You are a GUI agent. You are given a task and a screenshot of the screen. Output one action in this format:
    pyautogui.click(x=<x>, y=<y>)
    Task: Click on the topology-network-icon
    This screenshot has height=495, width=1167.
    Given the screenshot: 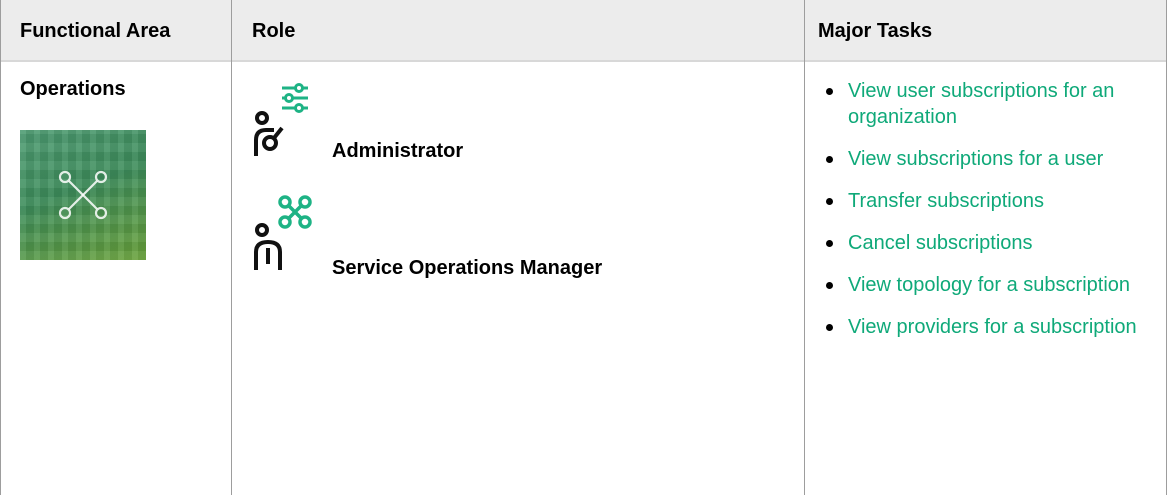 What is the action you would take?
    pyautogui.click(x=83, y=195)
    